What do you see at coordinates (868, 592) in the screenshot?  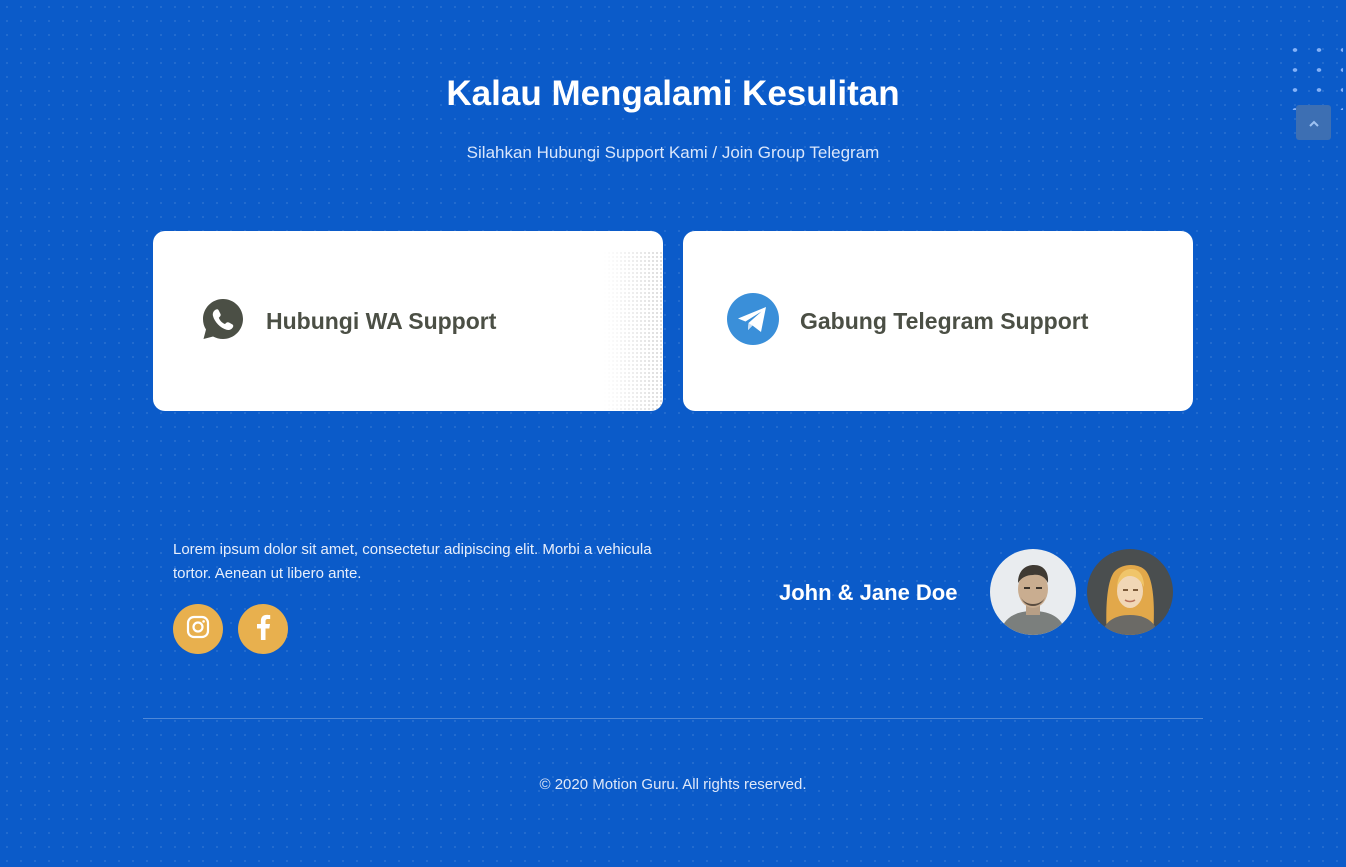 I see `couple-name: John & Jane Doe` at bounding box center [868, 592].